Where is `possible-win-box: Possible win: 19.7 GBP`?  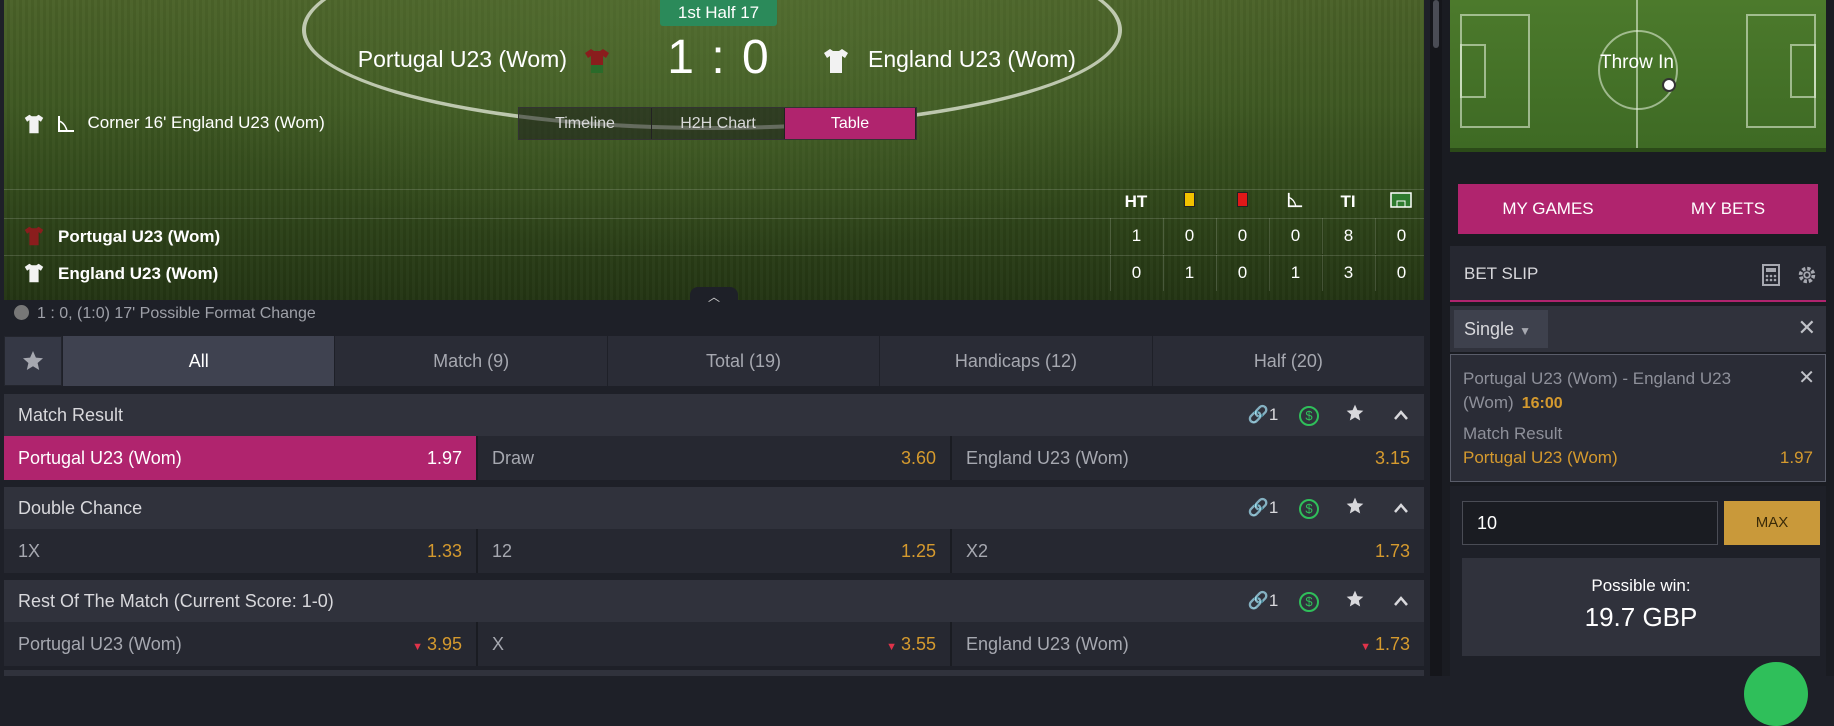
possible-win-box: Possible win: 19.7 GBP is located at coordinates (1641, 607).